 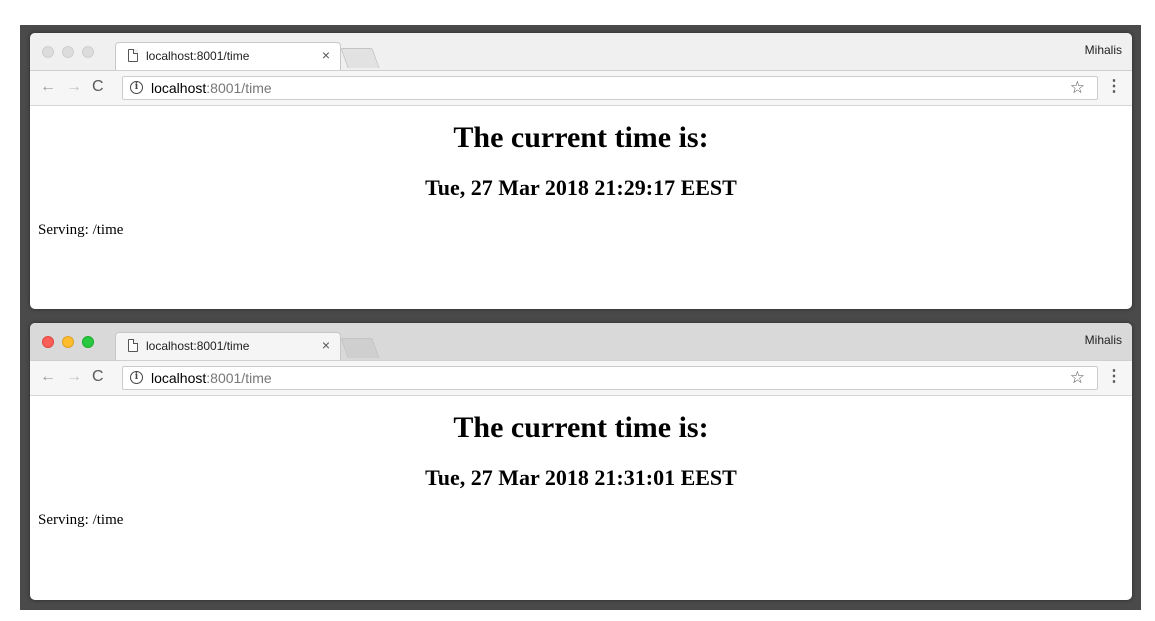 I want to click on current-time: Tue, 27 Mar 2018 21:29:17 EEST, so click(x=581, y=187).